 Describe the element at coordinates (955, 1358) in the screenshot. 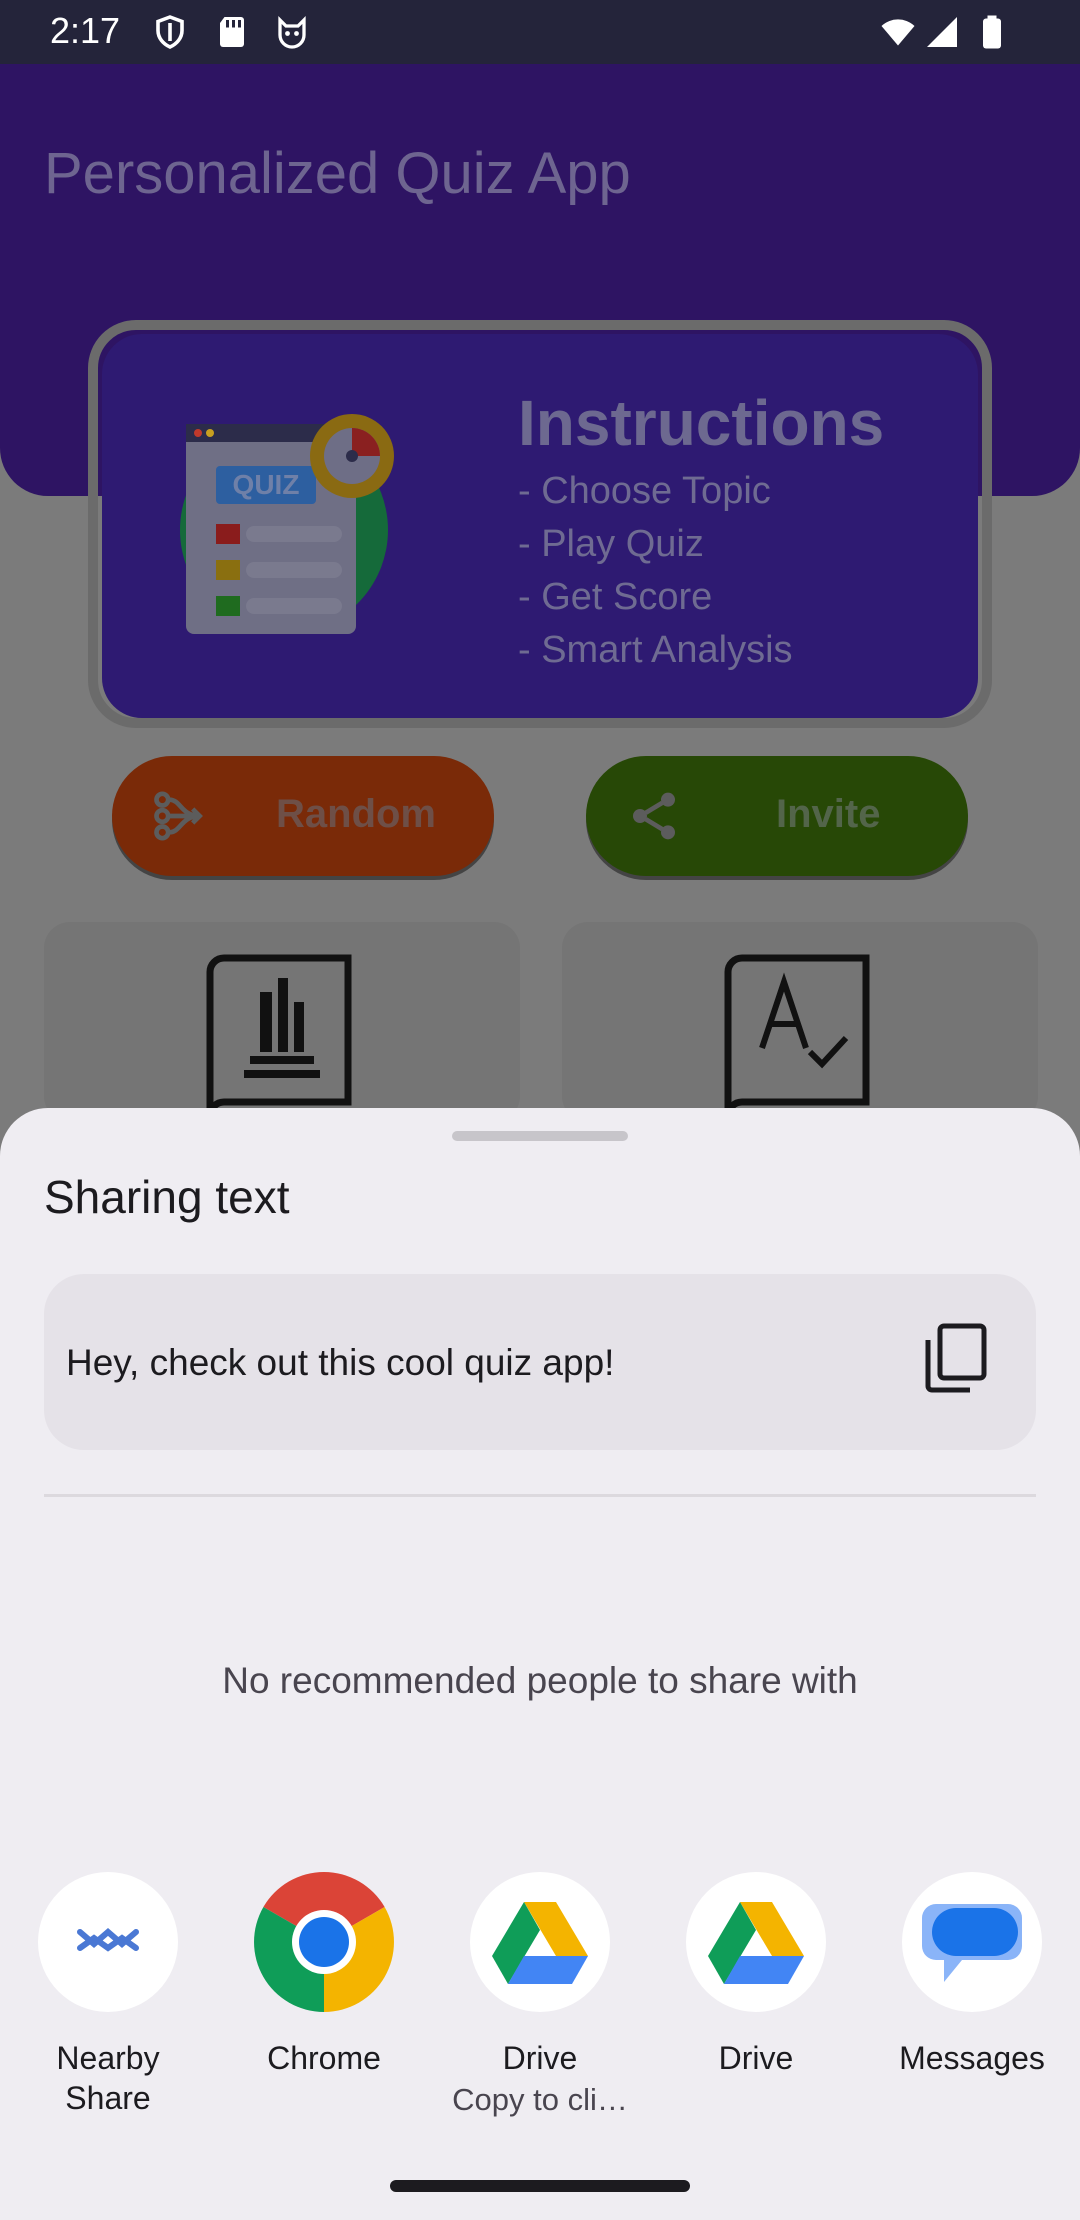

I see `copy-icon` at that location.